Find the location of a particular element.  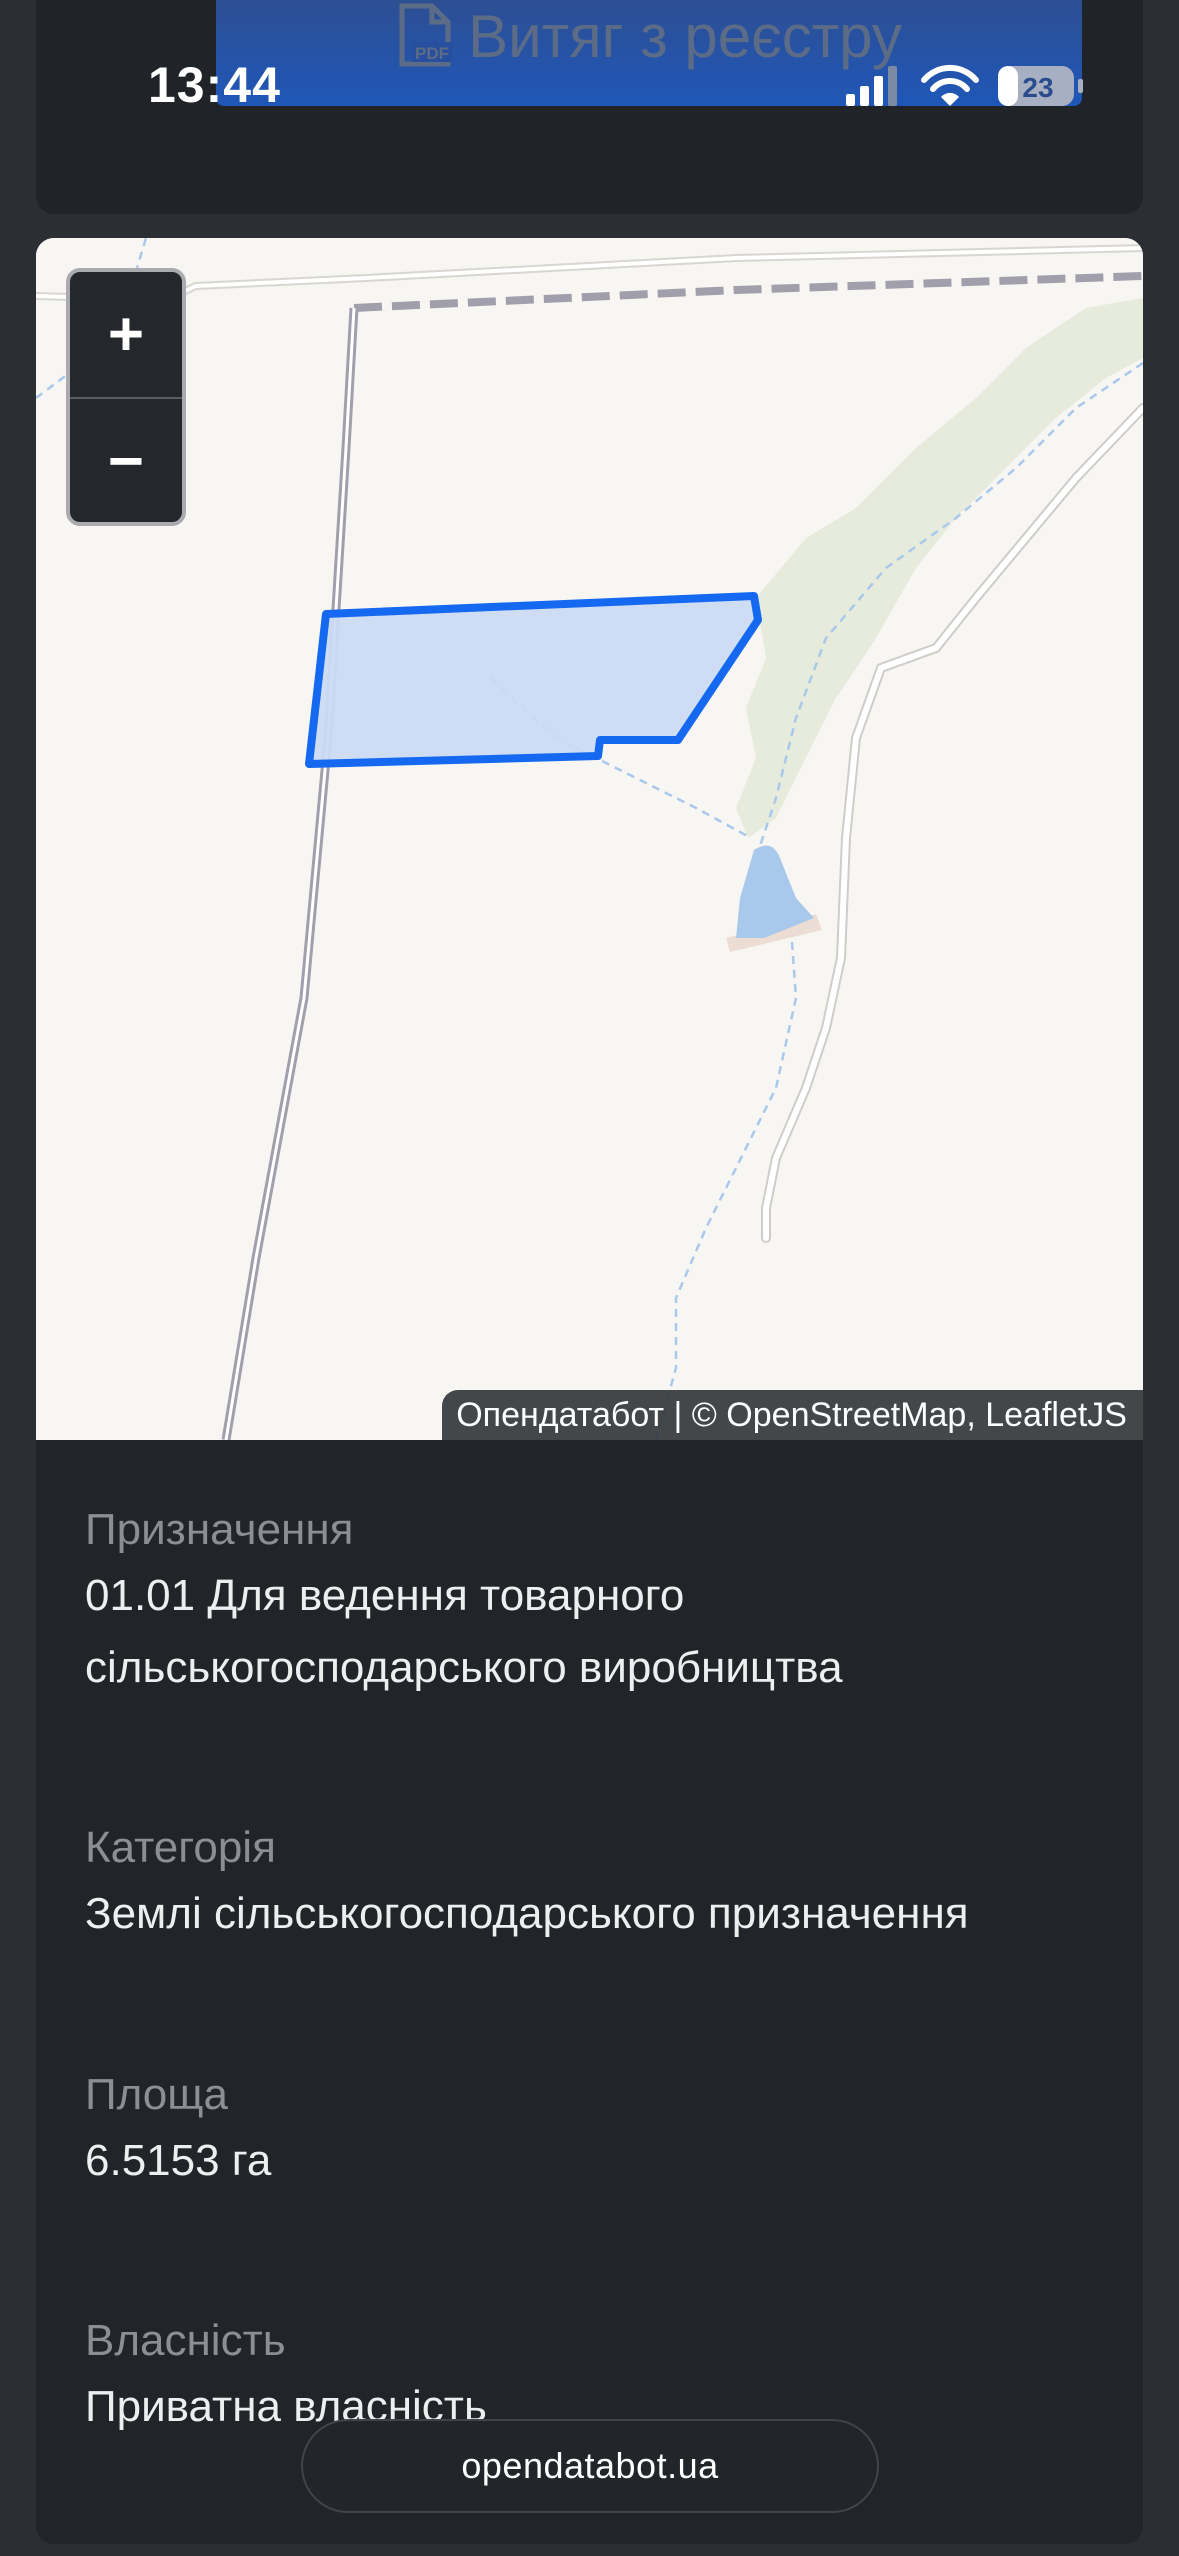

pdf-extract-button: PDF Витяг з реєстру is located at coordinates (649, 53).